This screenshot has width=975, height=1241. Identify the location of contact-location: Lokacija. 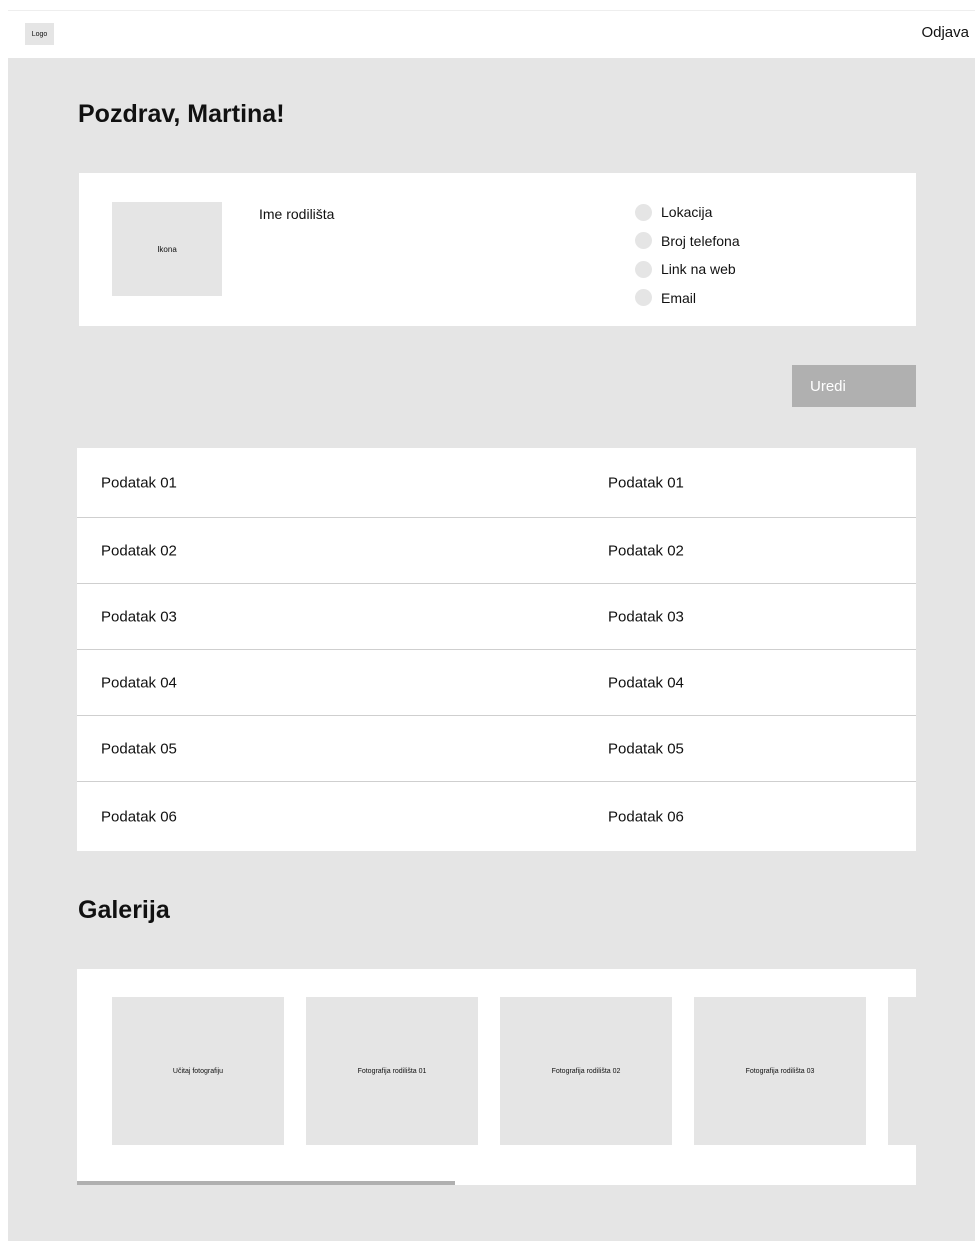
(687, 212).